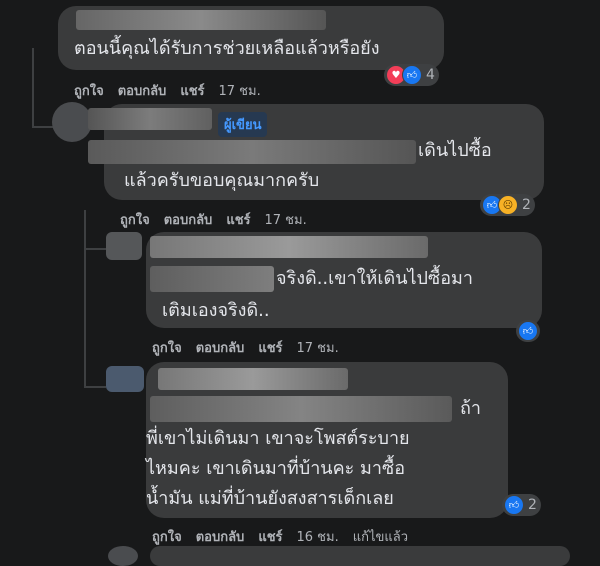 Image resolution: width=600 pixels, height=566 pixels. What do you see at coordinates (471, 408) in the screenshot?
I see `comment-text: ถ้า` at bounding box center [471, 408].